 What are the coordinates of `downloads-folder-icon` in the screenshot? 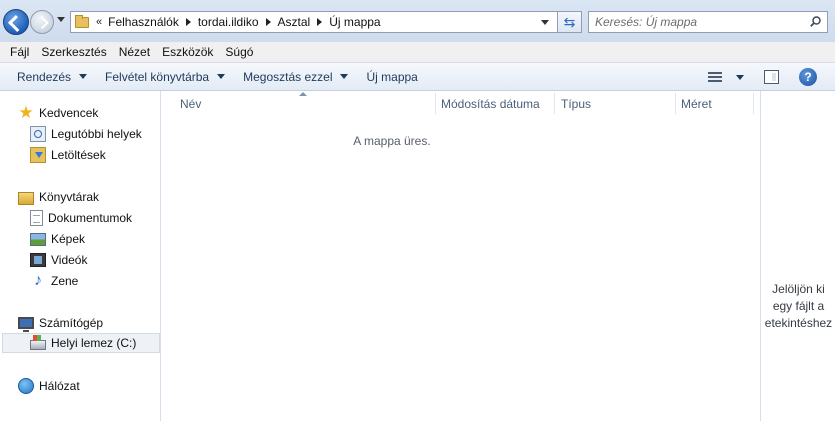 It's located at (38, 155).